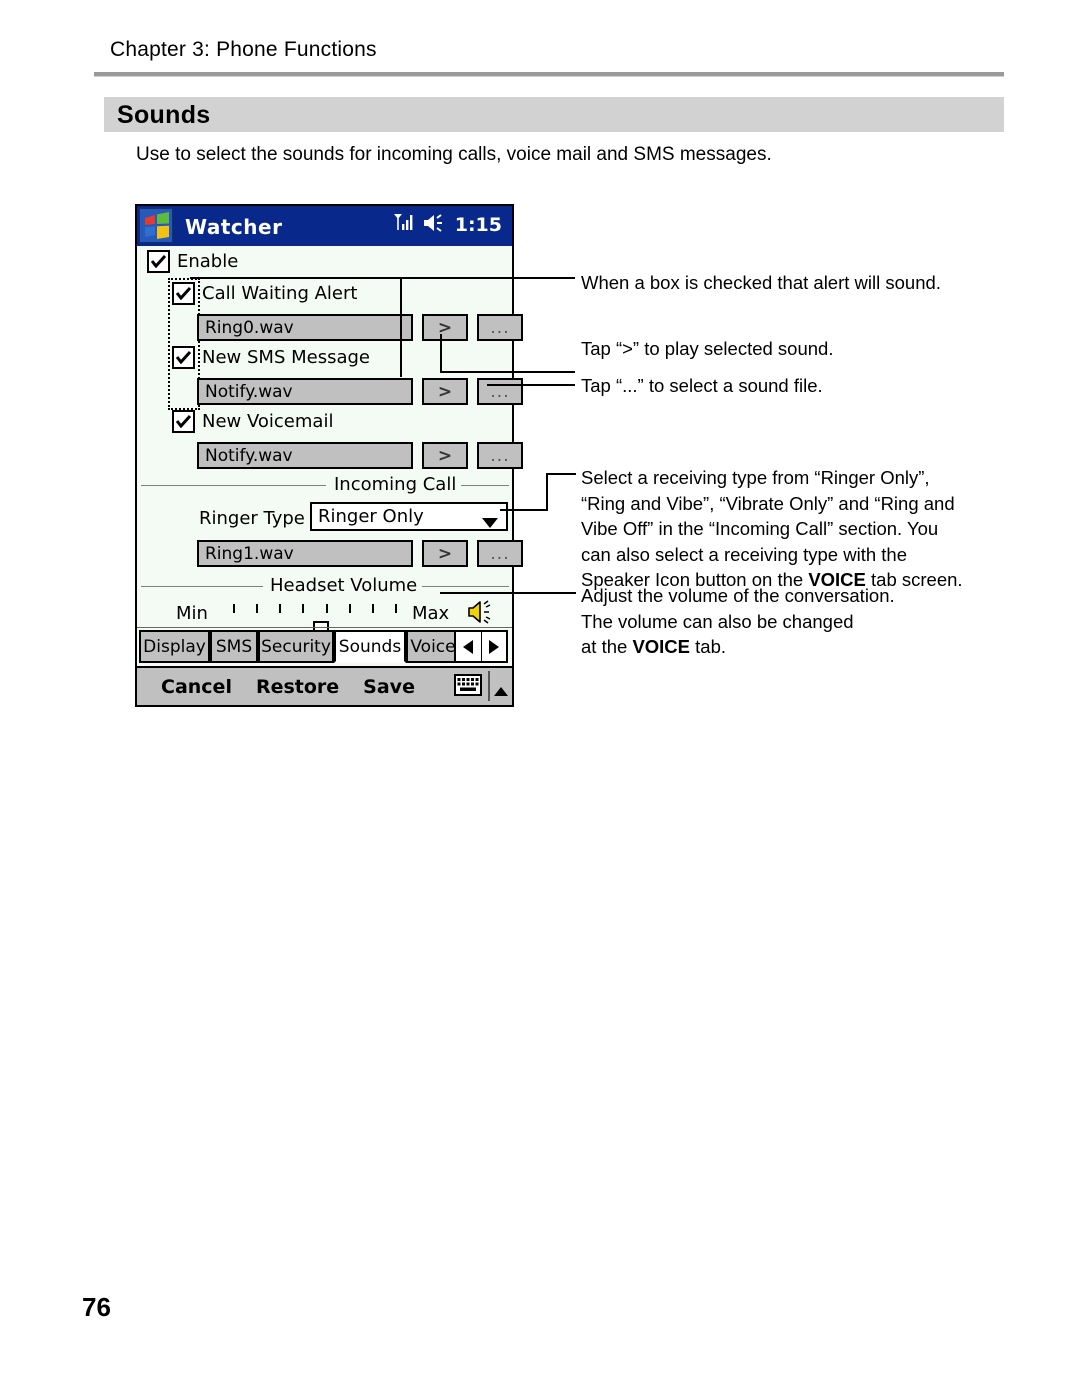 The width and height of the screenshot is (1080, 1397). Describe the element at coordinates (404, 225) in the screenshot. I see `signal-bars-icon` at that location.